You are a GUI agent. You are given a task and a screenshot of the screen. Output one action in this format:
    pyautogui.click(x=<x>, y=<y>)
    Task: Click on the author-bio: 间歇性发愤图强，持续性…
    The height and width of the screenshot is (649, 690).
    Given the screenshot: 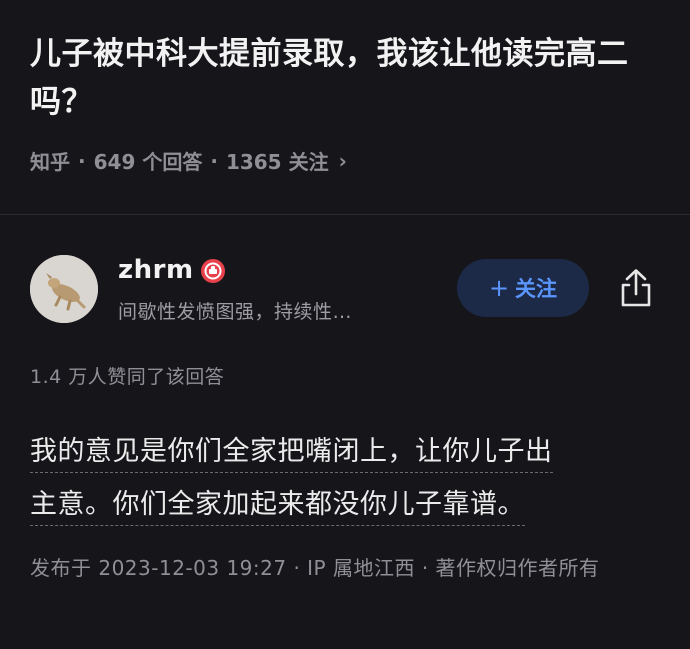 What is the action you would take?
    pyautogui.click(x=235, y=312)
    